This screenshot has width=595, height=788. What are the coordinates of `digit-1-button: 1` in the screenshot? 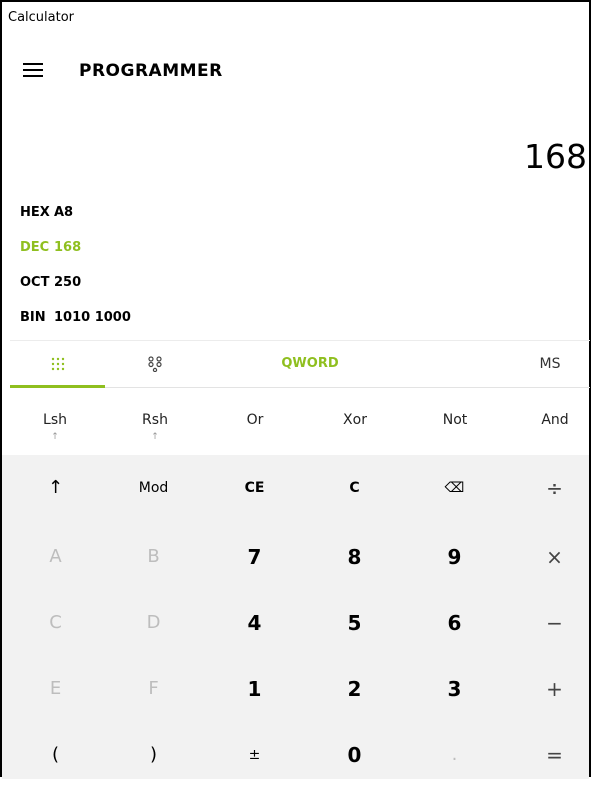 It's located at (254, 689).